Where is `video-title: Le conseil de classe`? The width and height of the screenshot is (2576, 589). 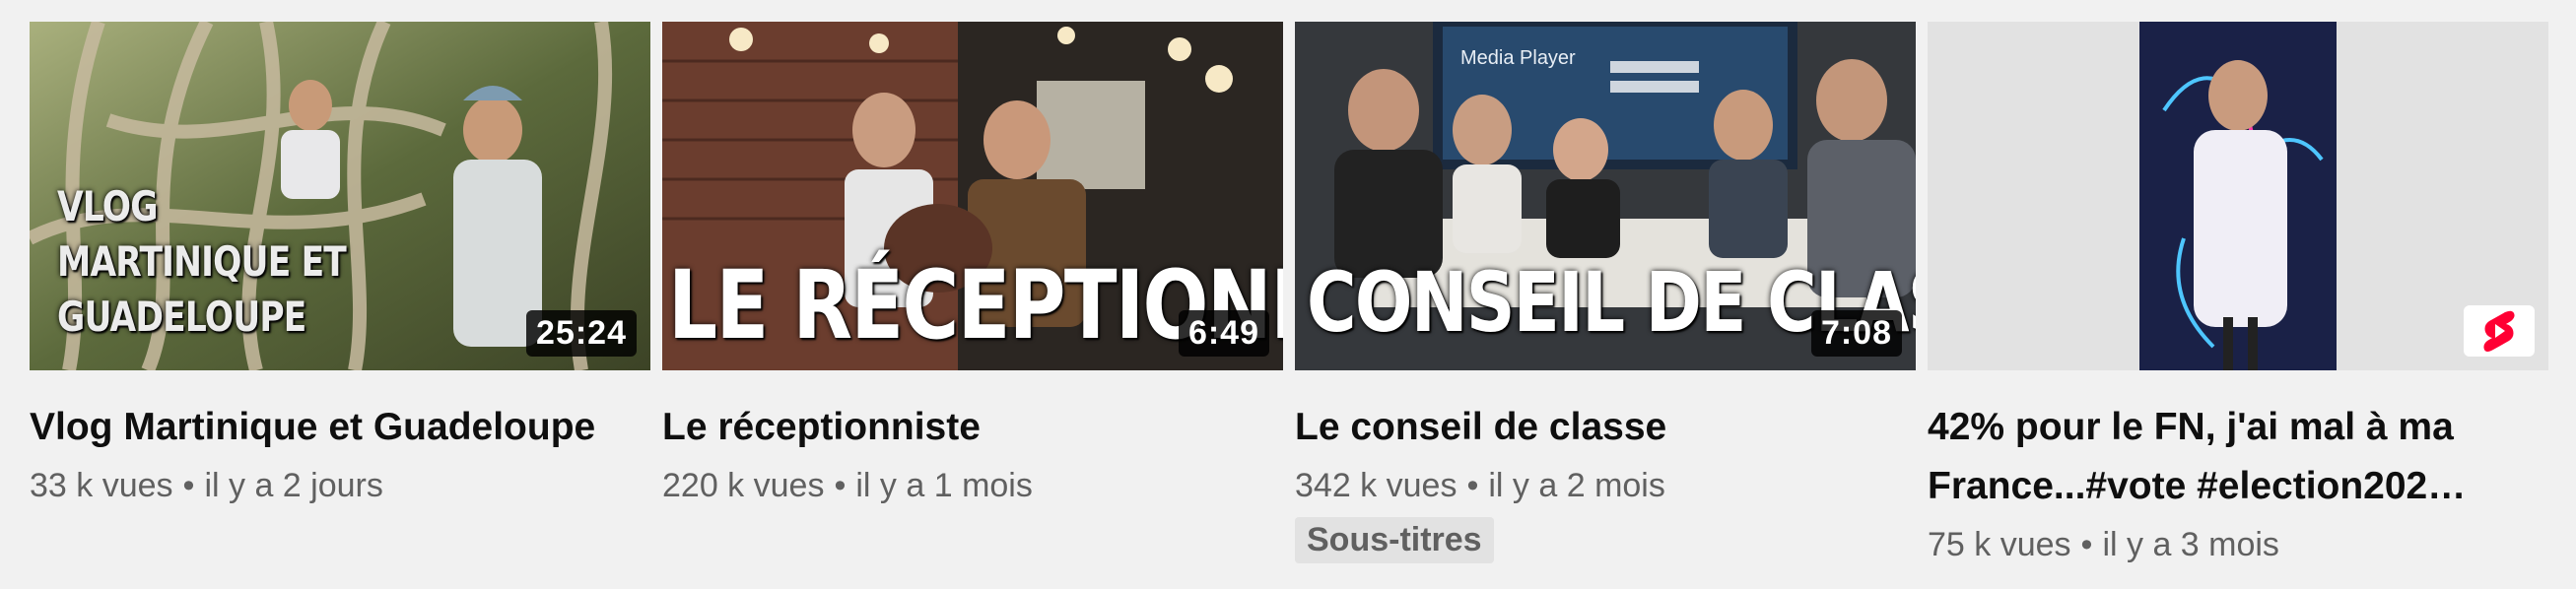
video-title: Le conseil de classe is located at coordinates (1590, 428).